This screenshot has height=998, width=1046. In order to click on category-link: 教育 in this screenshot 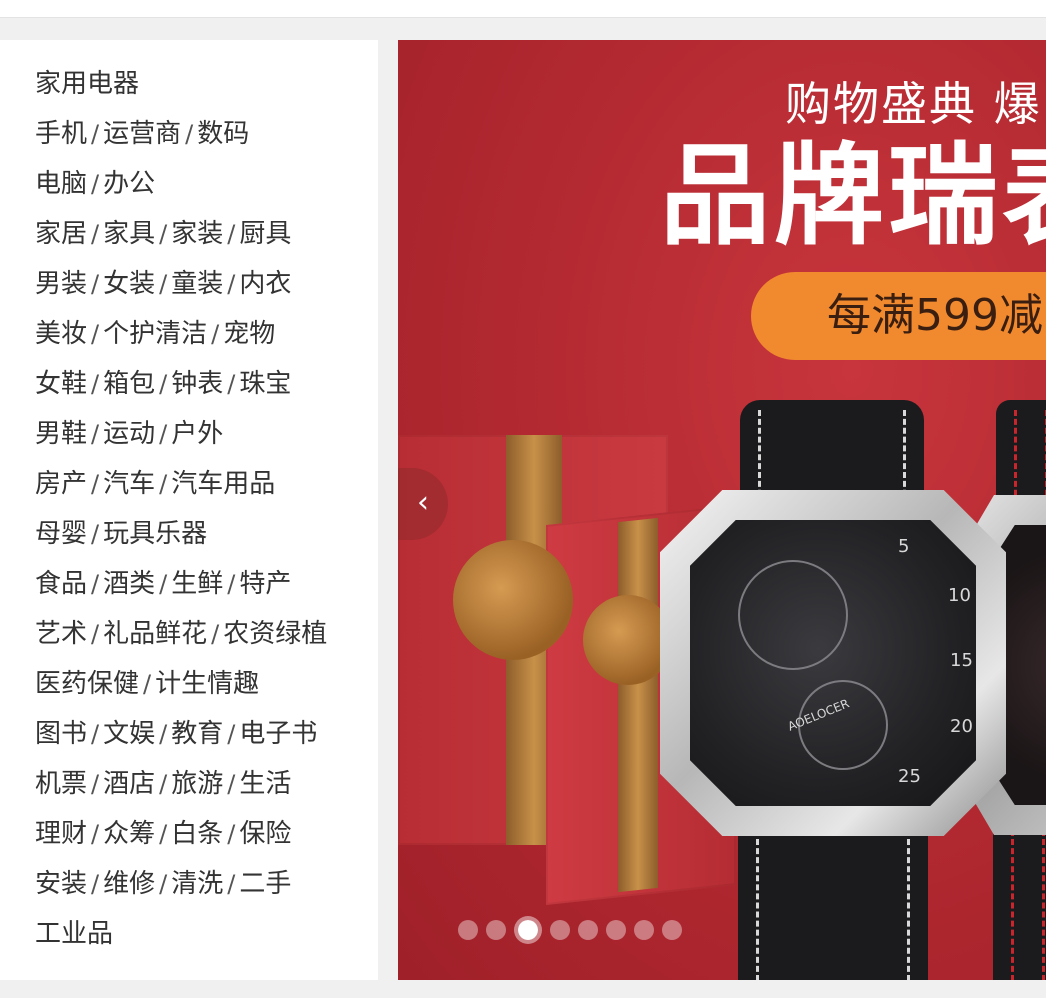, I will do `click(197, 734)`.